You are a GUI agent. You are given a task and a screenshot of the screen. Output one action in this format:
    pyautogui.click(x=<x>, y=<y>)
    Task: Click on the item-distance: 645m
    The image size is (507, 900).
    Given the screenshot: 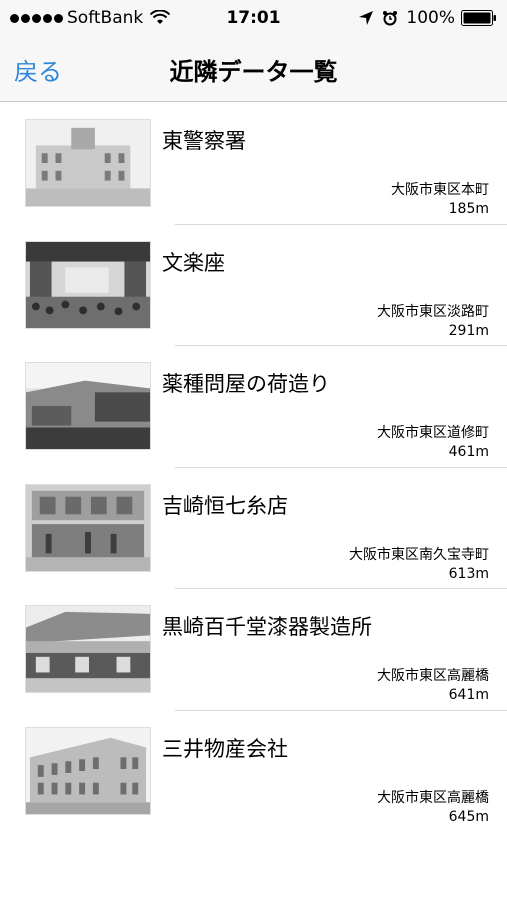 What is the action you would take?
    pyautogui.click(x=468, y=816)
    